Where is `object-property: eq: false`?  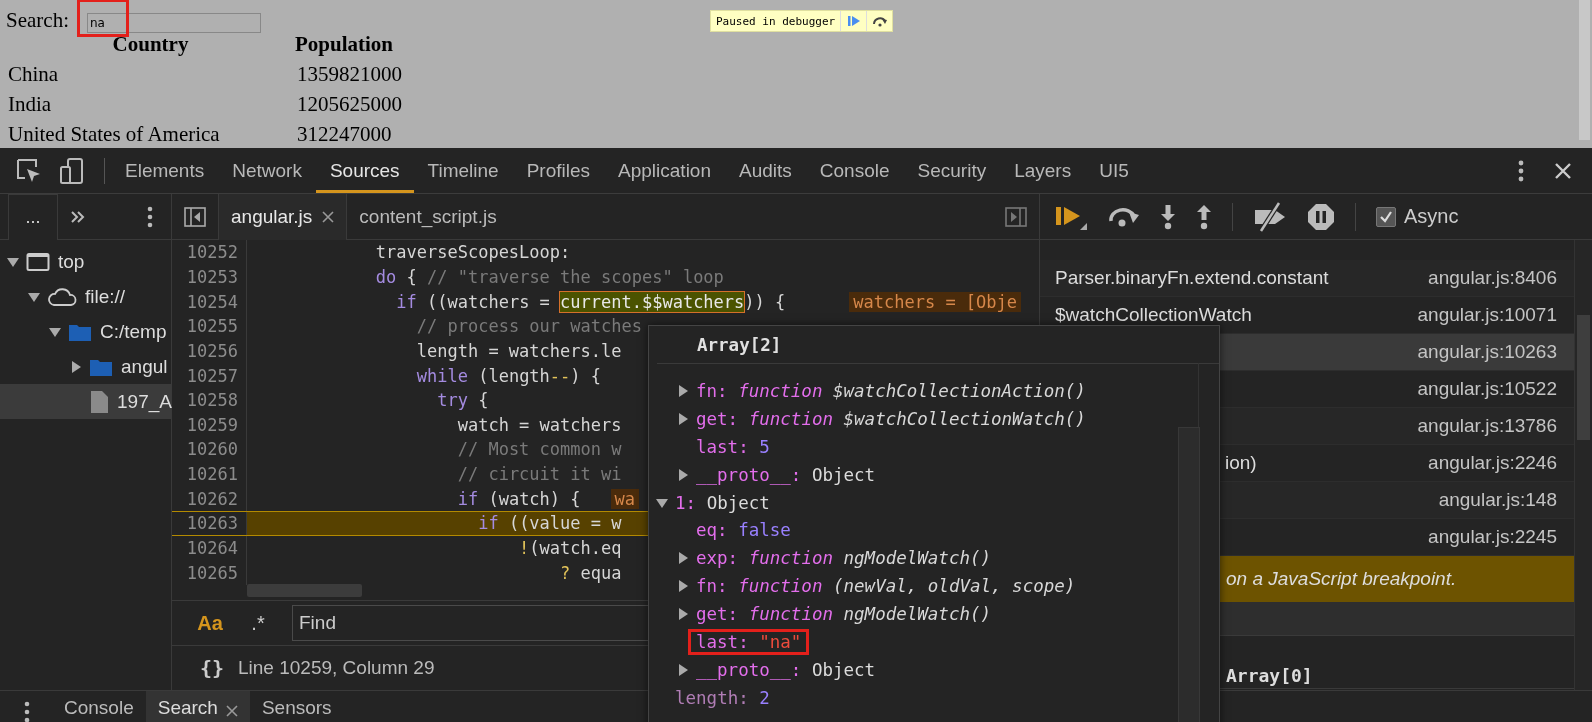
object-property: eq: false is located at coordinates (743, 531).